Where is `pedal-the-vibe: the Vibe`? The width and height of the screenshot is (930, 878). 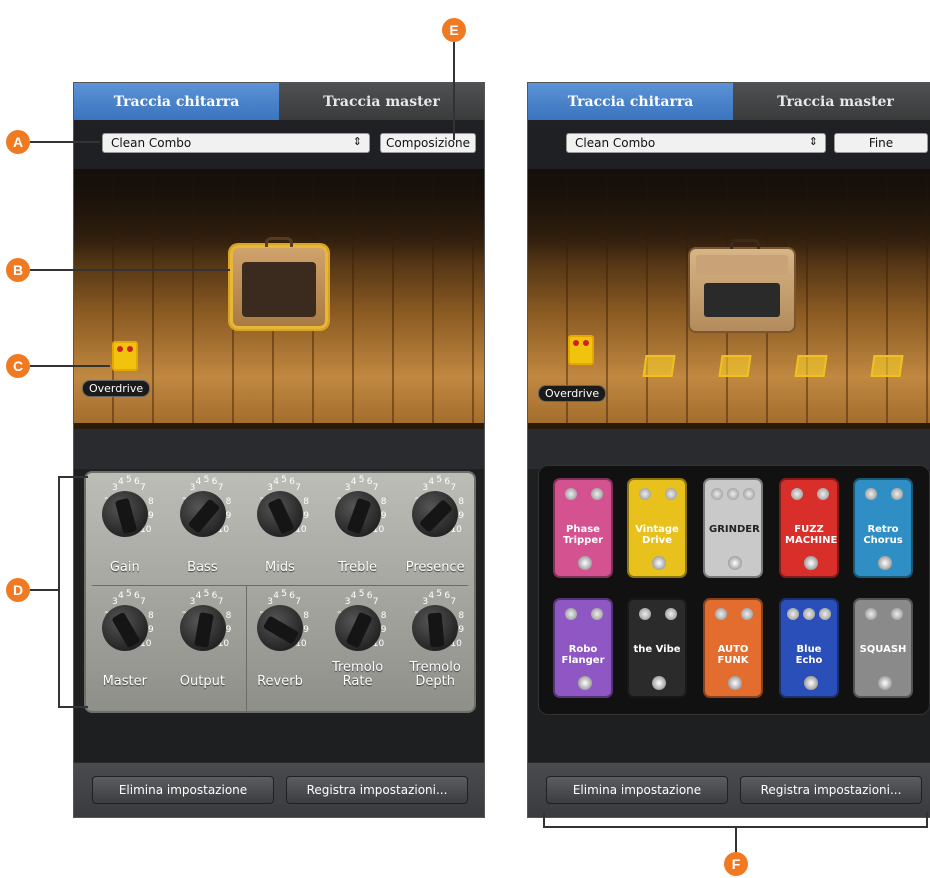 pedal-the-vibe: the Vibe is located at coordinates (657, 648).